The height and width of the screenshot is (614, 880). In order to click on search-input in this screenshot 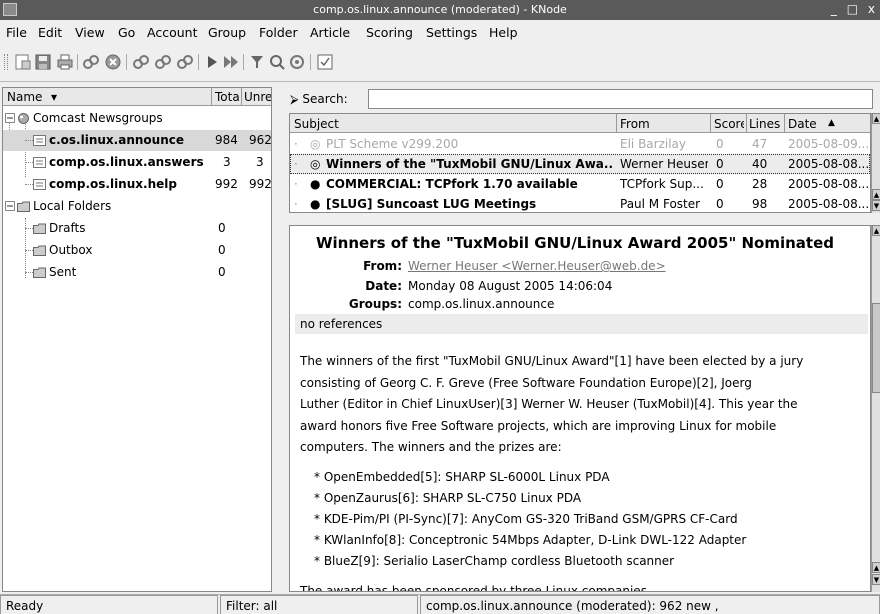, I will do `click(620, 99)`.